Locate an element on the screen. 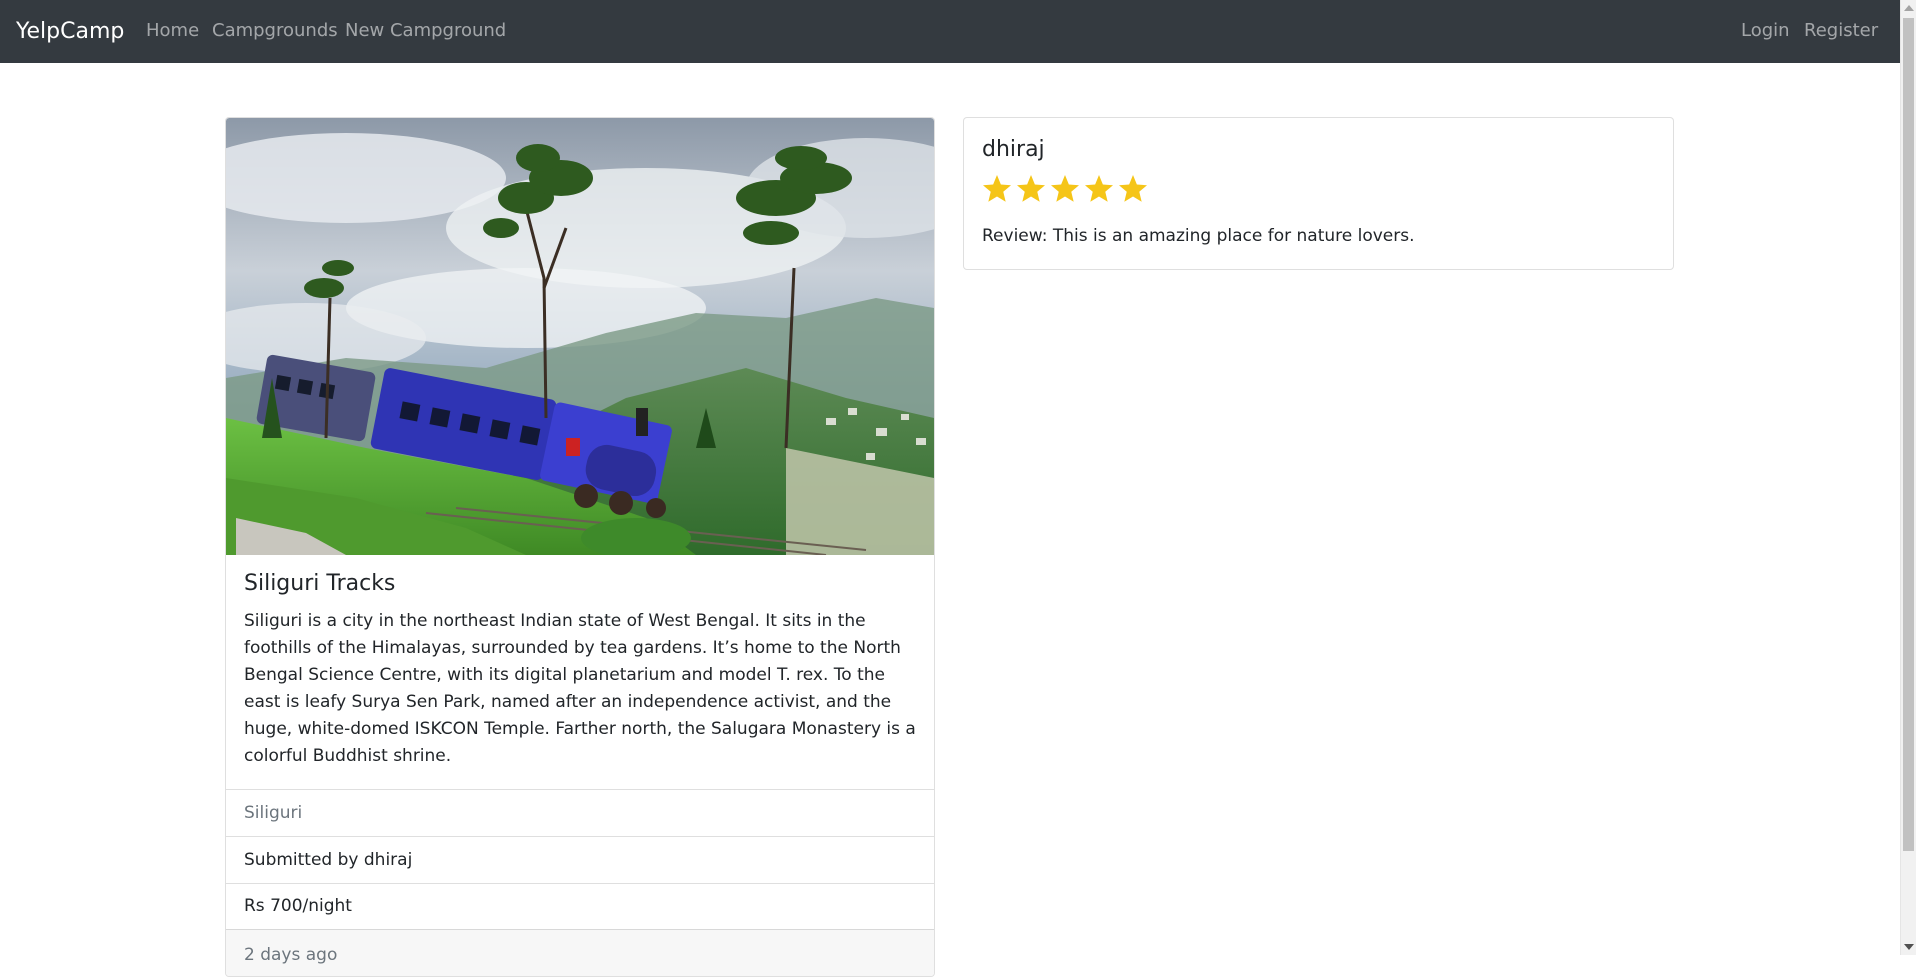 The height and width of the screenshot is (977, 1916). scrollbar-thumb is located at coordinates (1908, 434).